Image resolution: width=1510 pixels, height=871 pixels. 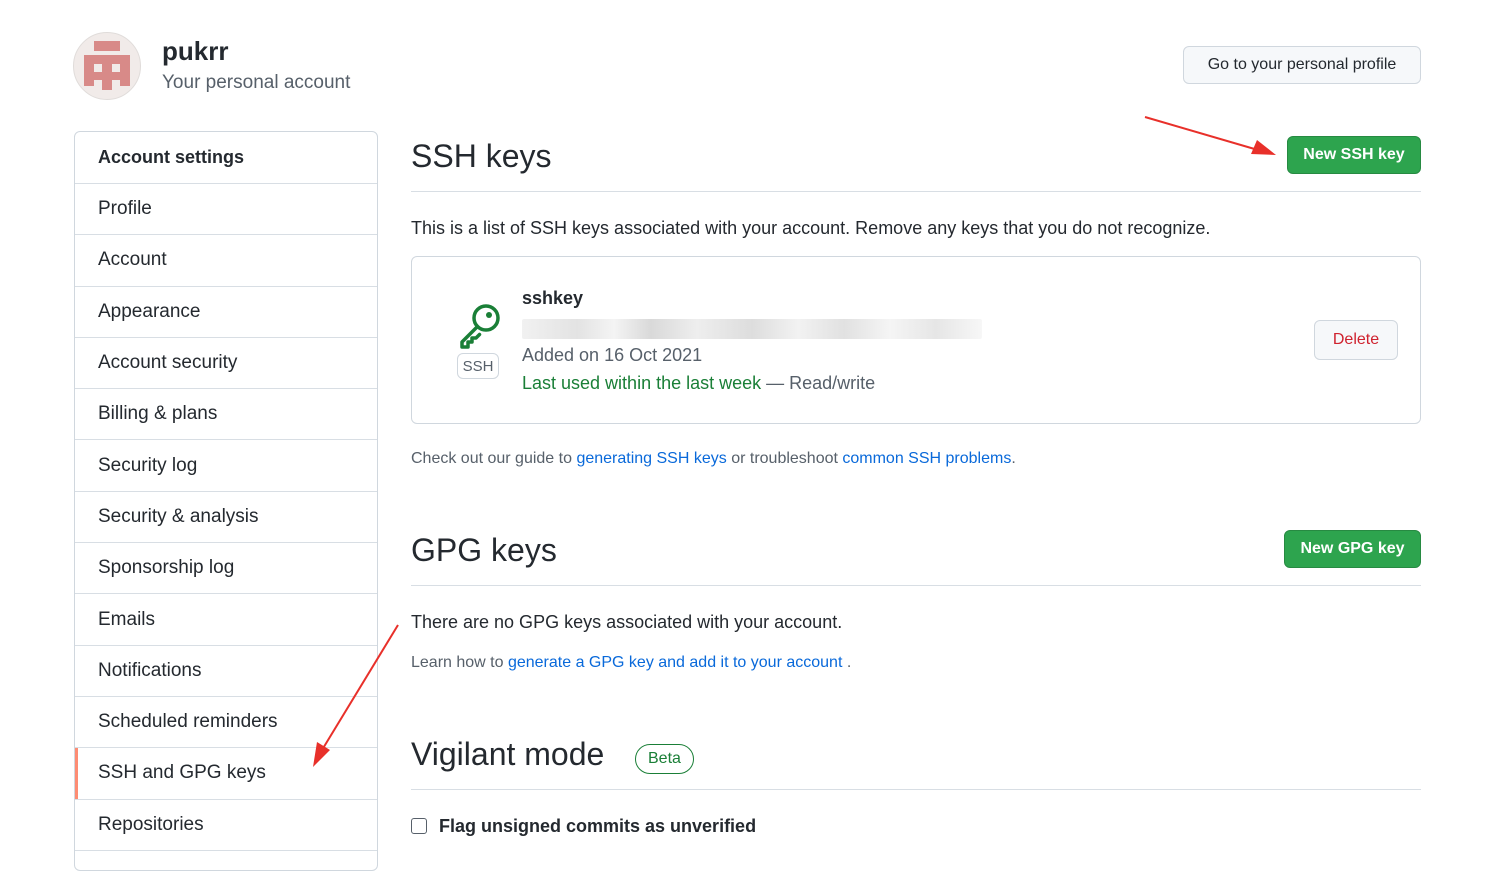 I want to click on ssh-key-last-used: Last used within the last week, so click(x=642, y=383).